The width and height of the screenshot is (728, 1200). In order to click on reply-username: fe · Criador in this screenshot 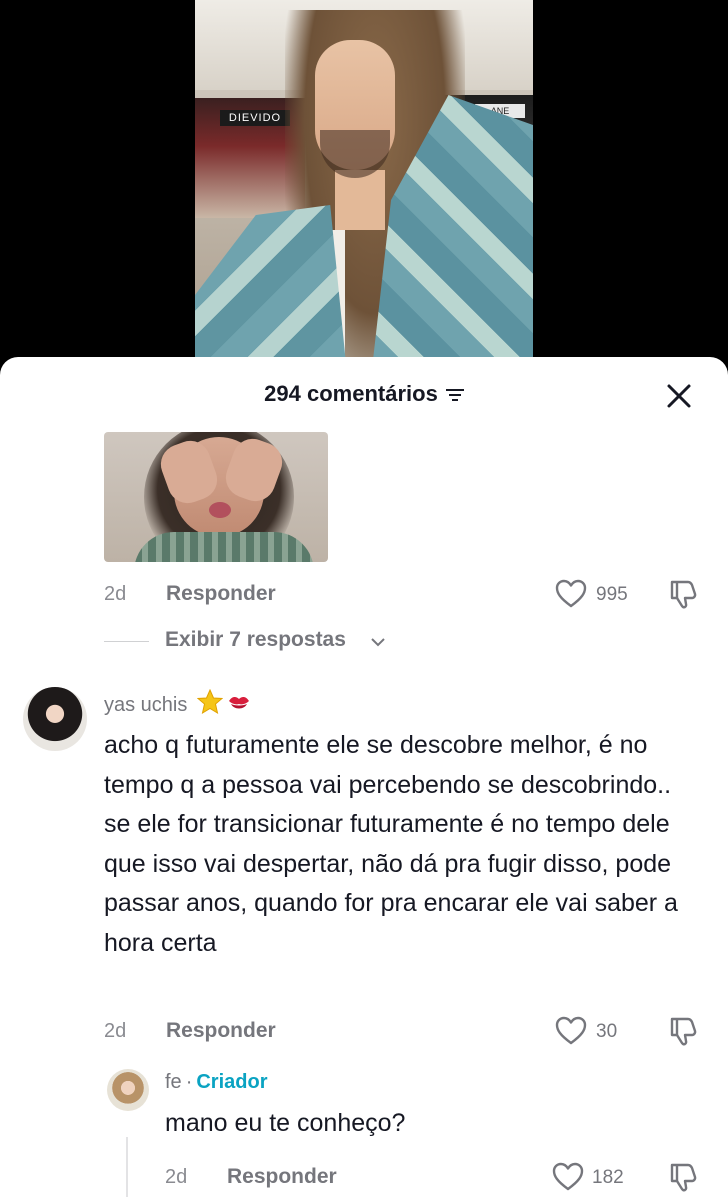, I will do `click(216, 1082)`.